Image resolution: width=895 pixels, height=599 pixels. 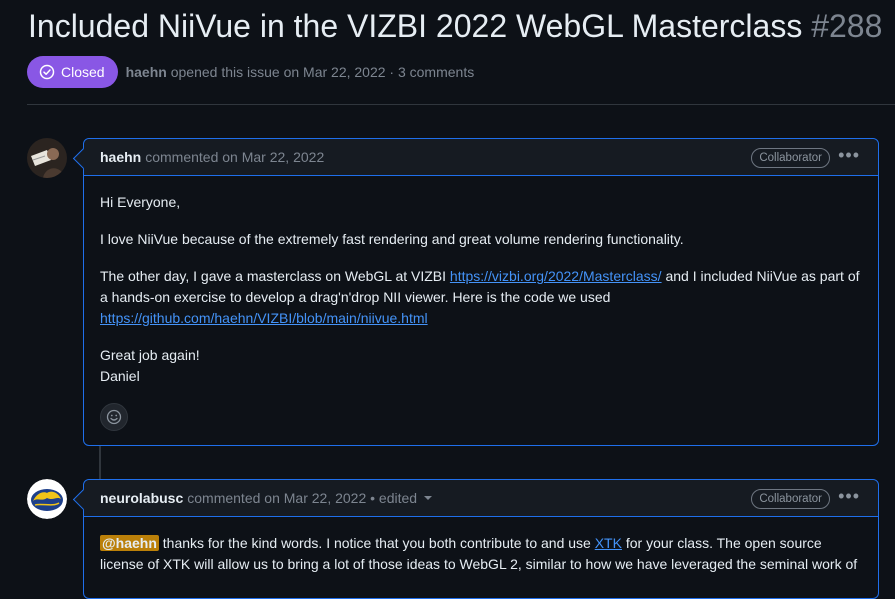 What do you see at coordinates (234, 157) in the screenshot?
I see `comment-timestamp: commented on Mar 22, 2022` at bounding box center [234, 157].